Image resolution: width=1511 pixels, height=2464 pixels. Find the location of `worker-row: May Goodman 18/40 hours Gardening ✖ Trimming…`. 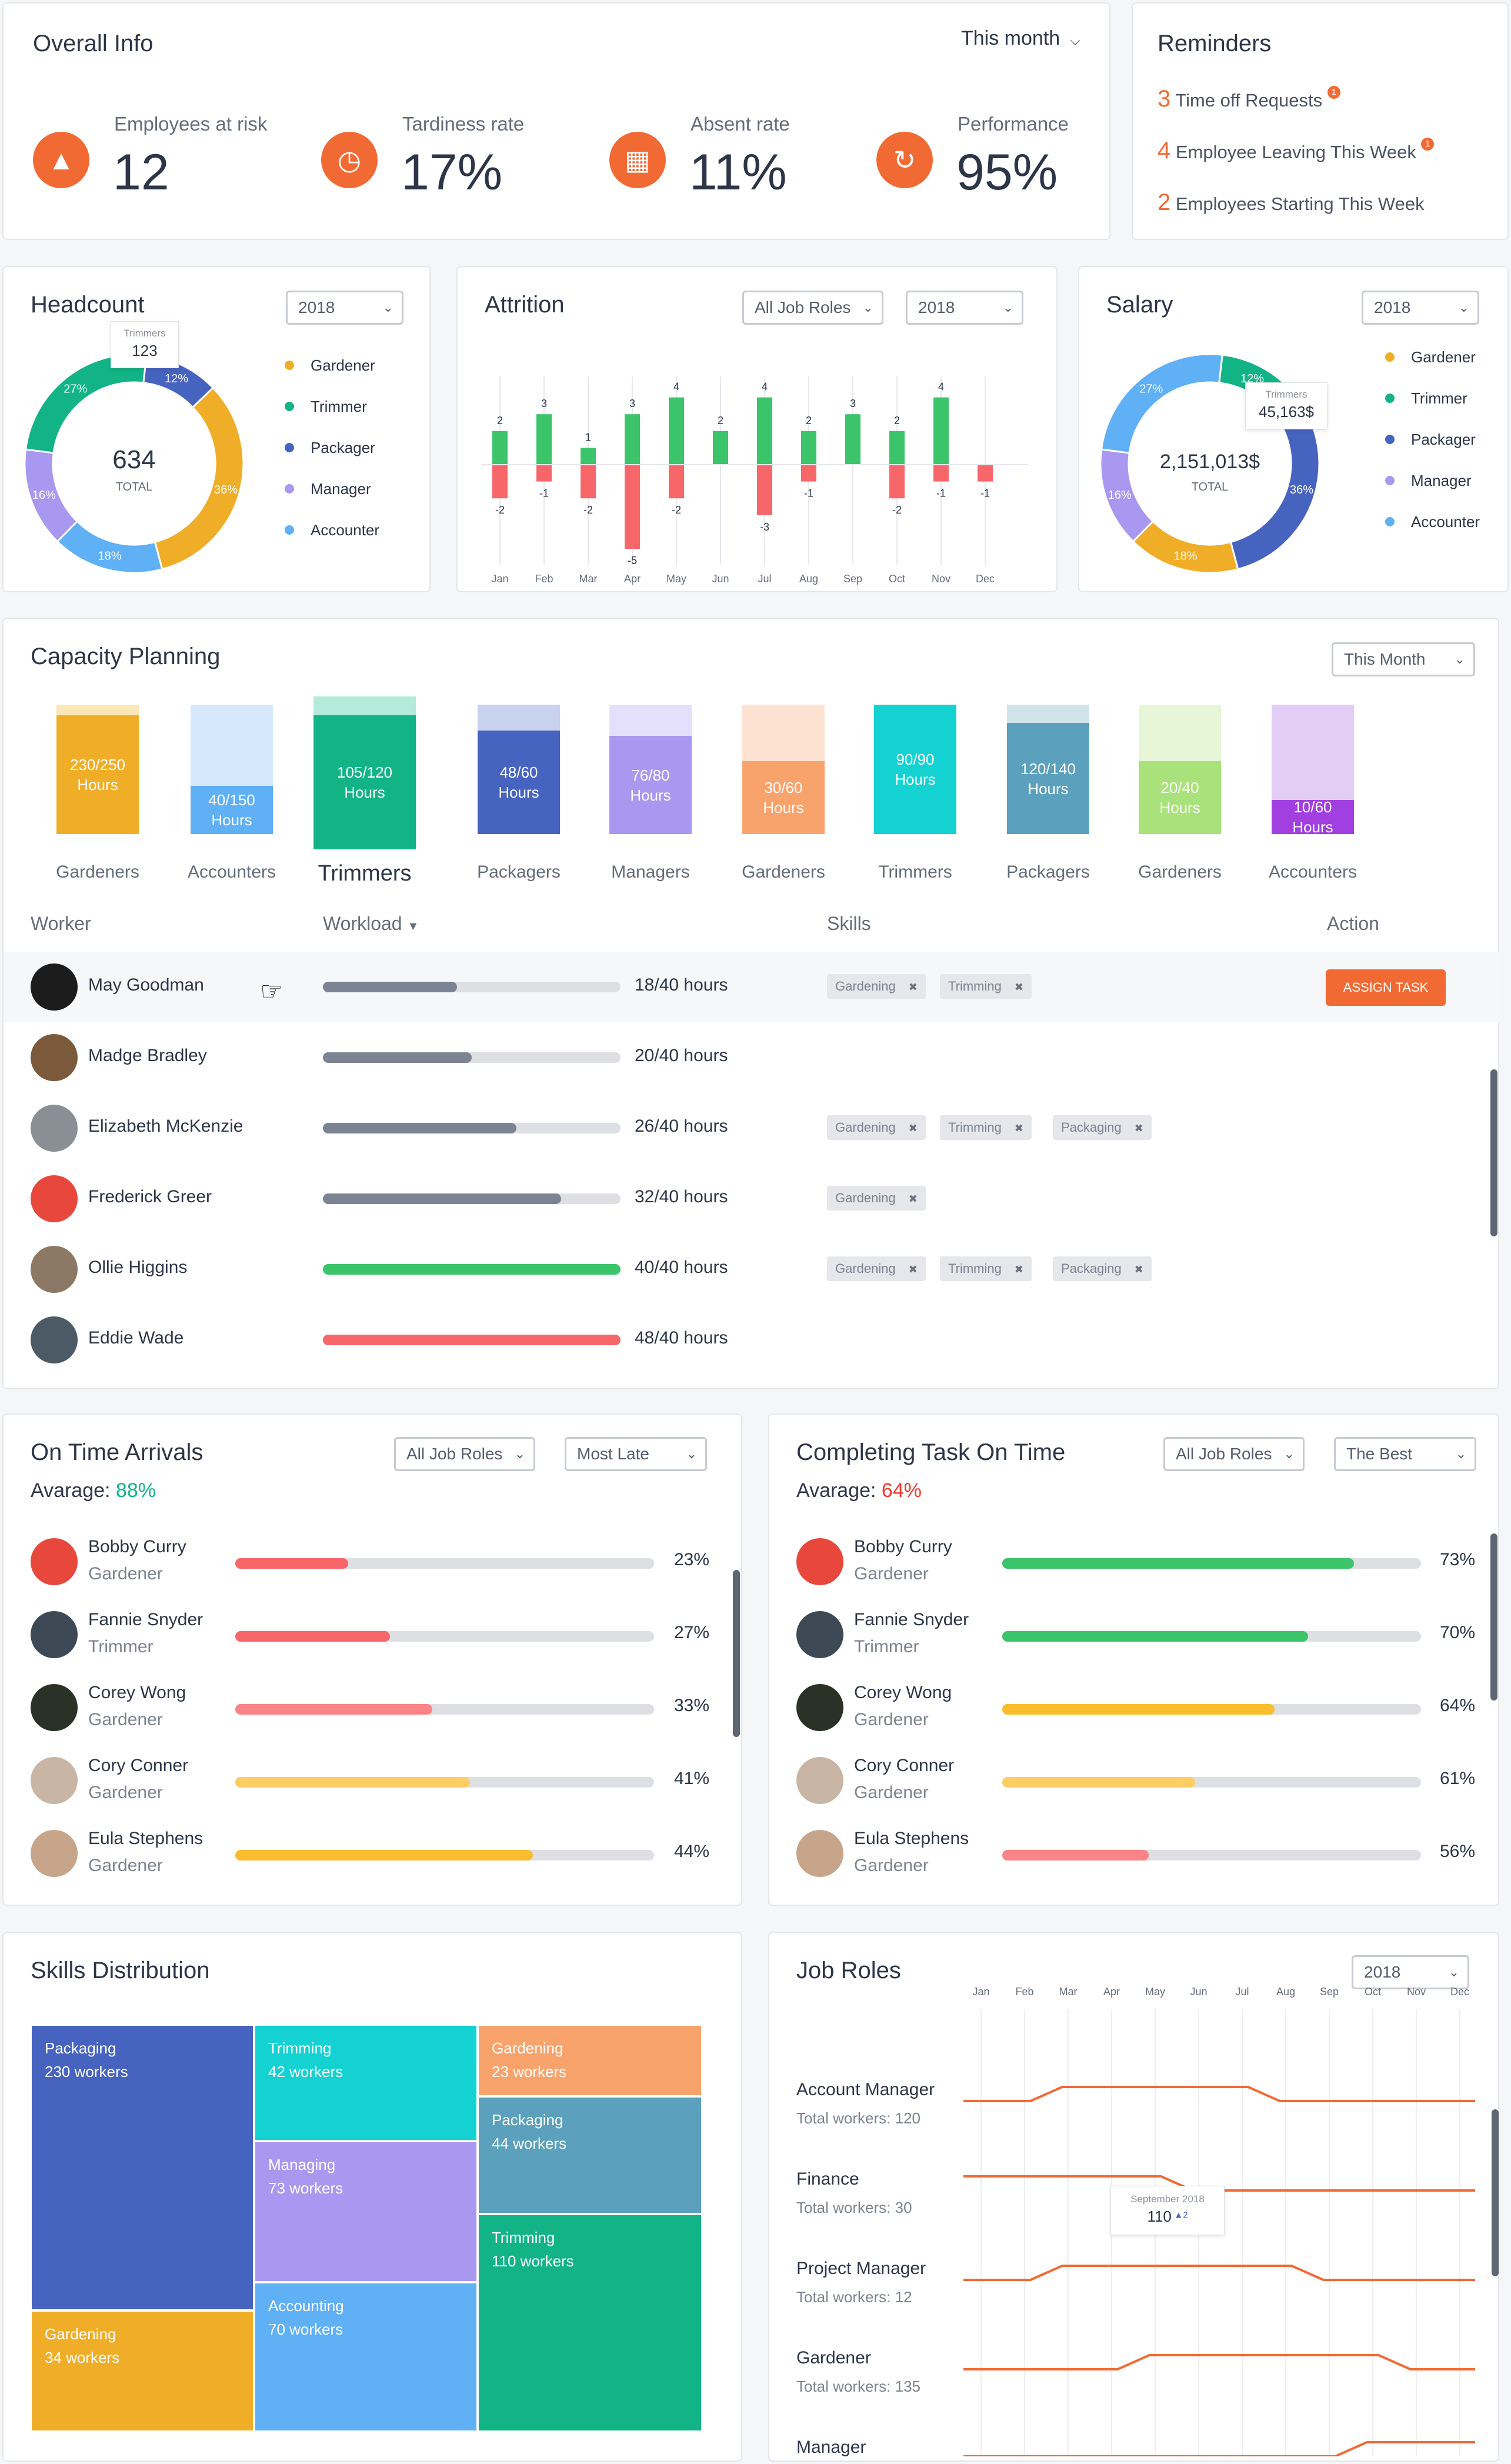

worker-row: May Goodman 18/40 hours Gardening ✖ Trimming… is located at coordinates (752, 987).